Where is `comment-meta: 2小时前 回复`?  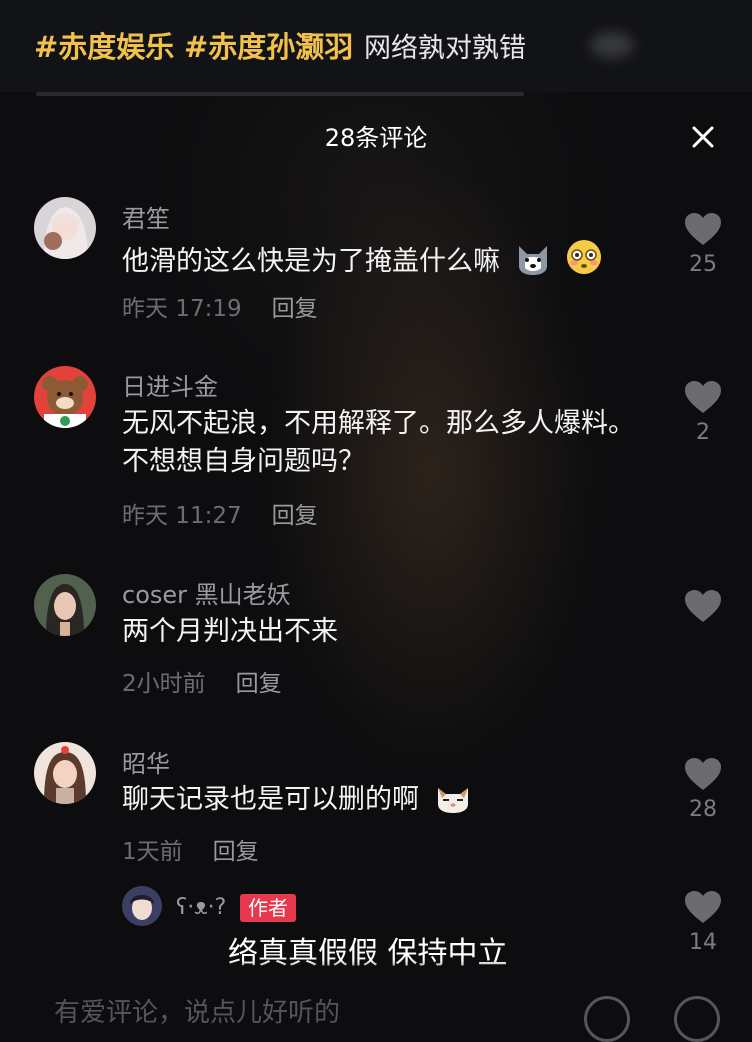 comment-meta: 2小时前 回复 is located at coordinates (202, 681).